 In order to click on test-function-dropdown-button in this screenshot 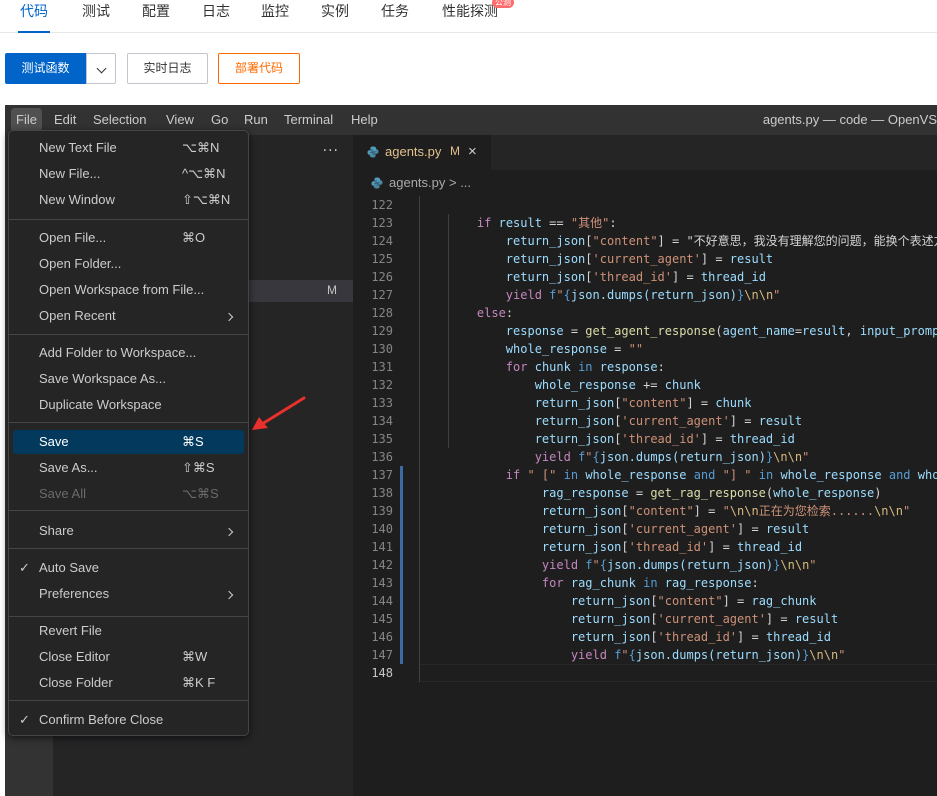, I will do `click(101, 68)`.